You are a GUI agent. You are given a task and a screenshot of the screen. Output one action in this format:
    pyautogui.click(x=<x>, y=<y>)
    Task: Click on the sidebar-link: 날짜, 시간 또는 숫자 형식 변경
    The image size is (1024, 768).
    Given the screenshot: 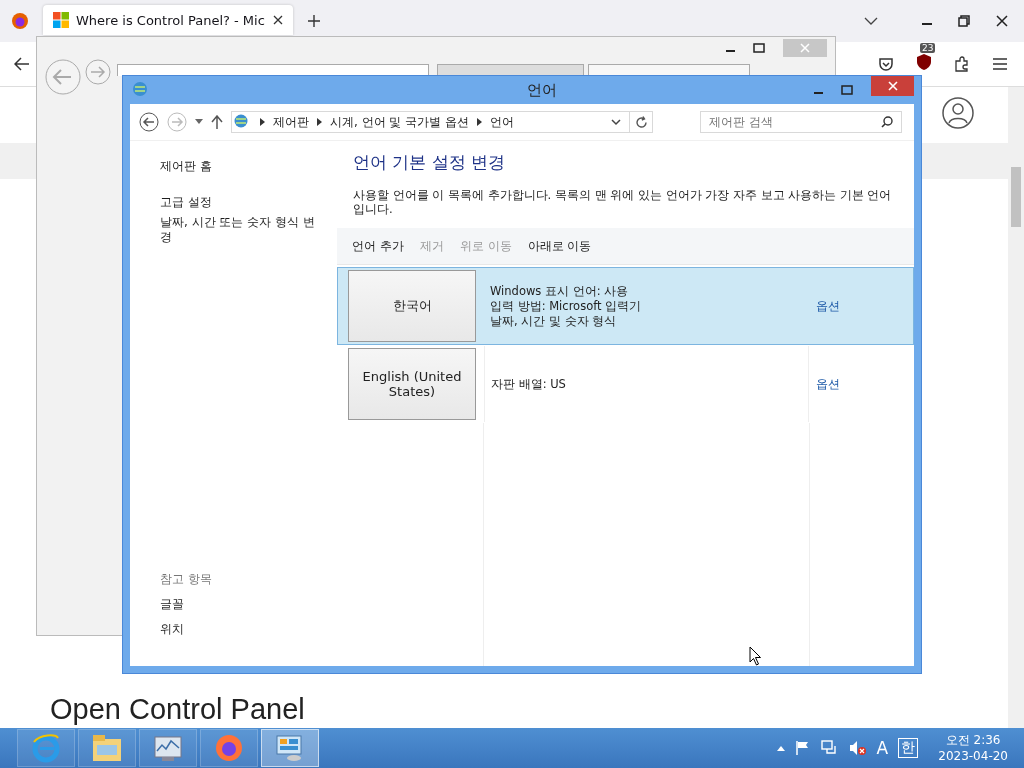 What is the action you would take?
    pyautogui.click(x=242, y=230)
    